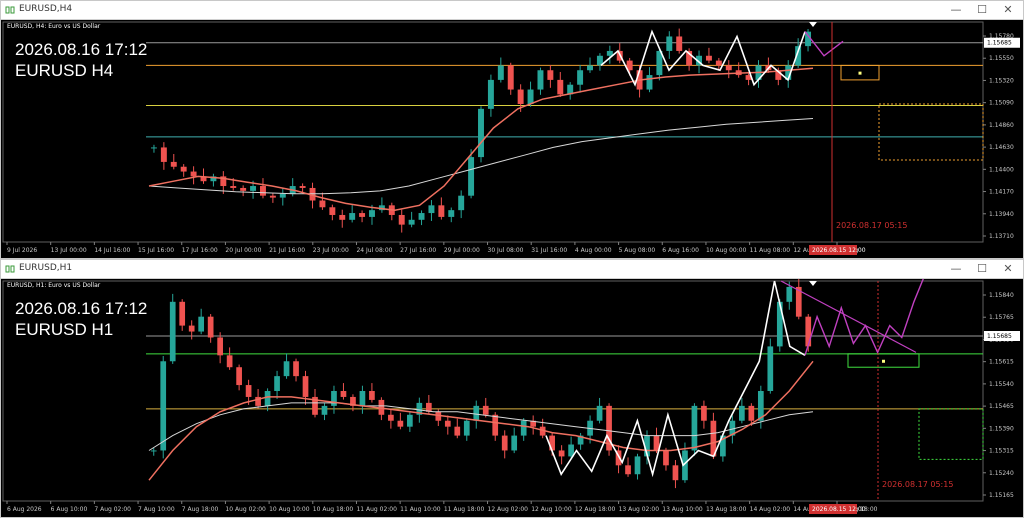 This screenshot has width=1024, height=518. I want to click on time-label: 20 Jul 00:00, so click(243, 250).